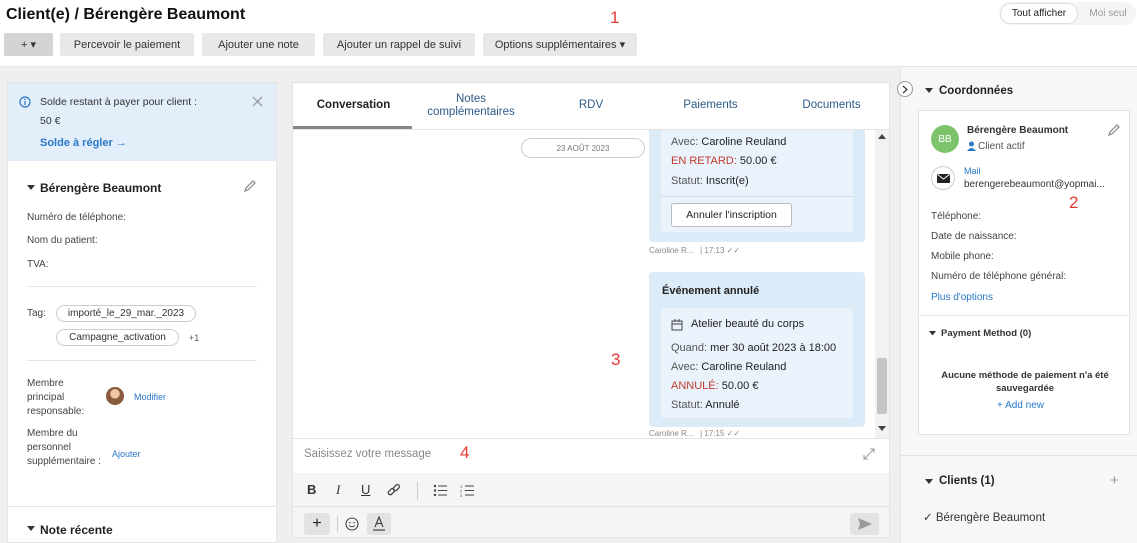  Describe the element at coordinates (560, 44) in the screenshot. I see `more-options-button: Options supplémentaires ▾` at that location.